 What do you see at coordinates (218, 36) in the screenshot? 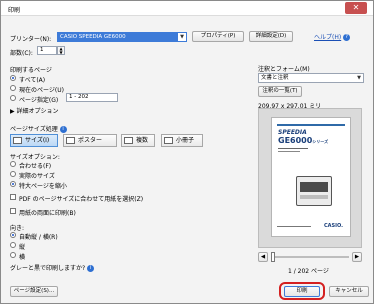
I see `properties-button: プロパティ(P)` at bounding box center [218, 36].